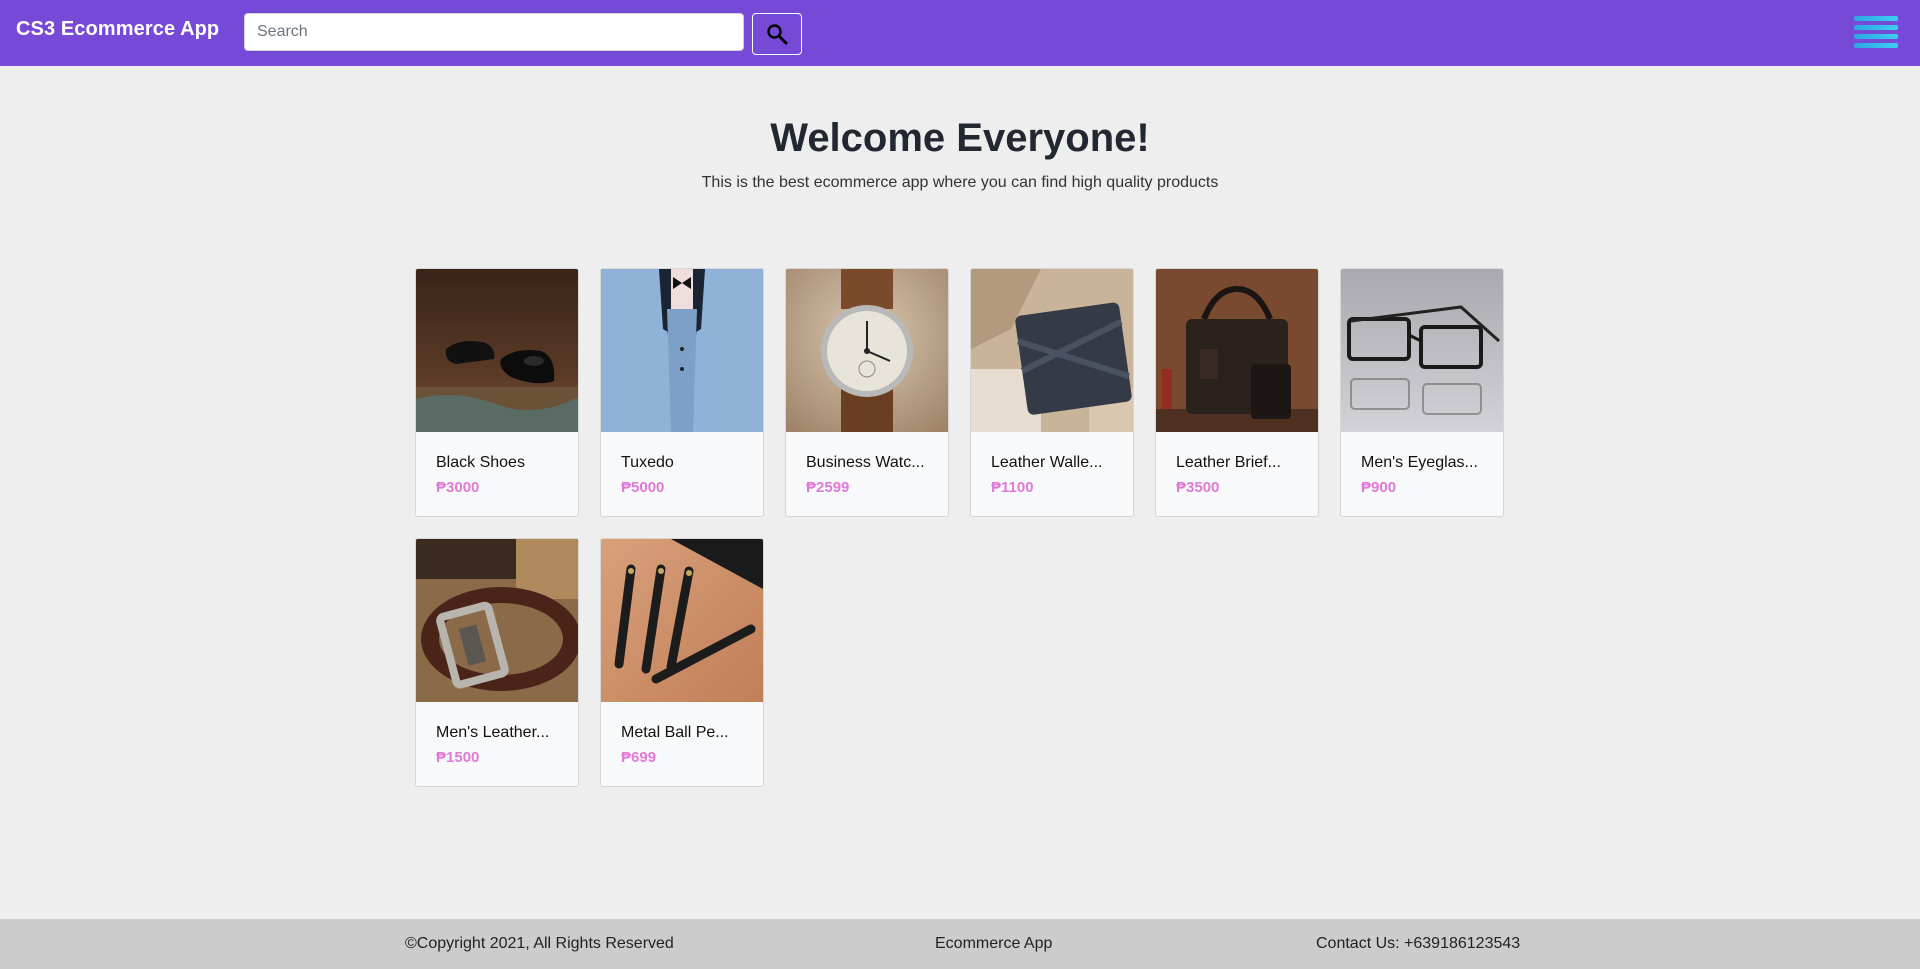 The image size is (1920, 969). I want to click on product-price: ₱699, so click(639, 757).